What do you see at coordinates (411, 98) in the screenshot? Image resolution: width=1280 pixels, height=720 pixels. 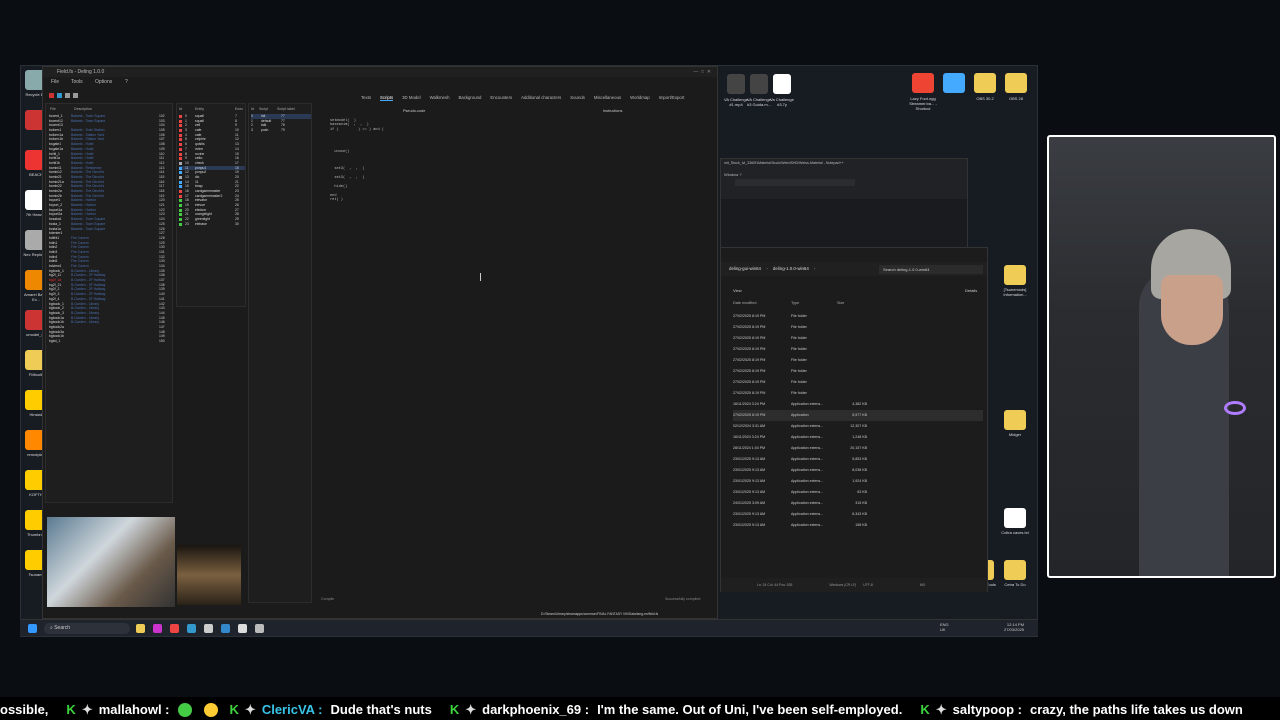 I see `tab-3d-model: 3D Model` at bounding box center [411, 98].